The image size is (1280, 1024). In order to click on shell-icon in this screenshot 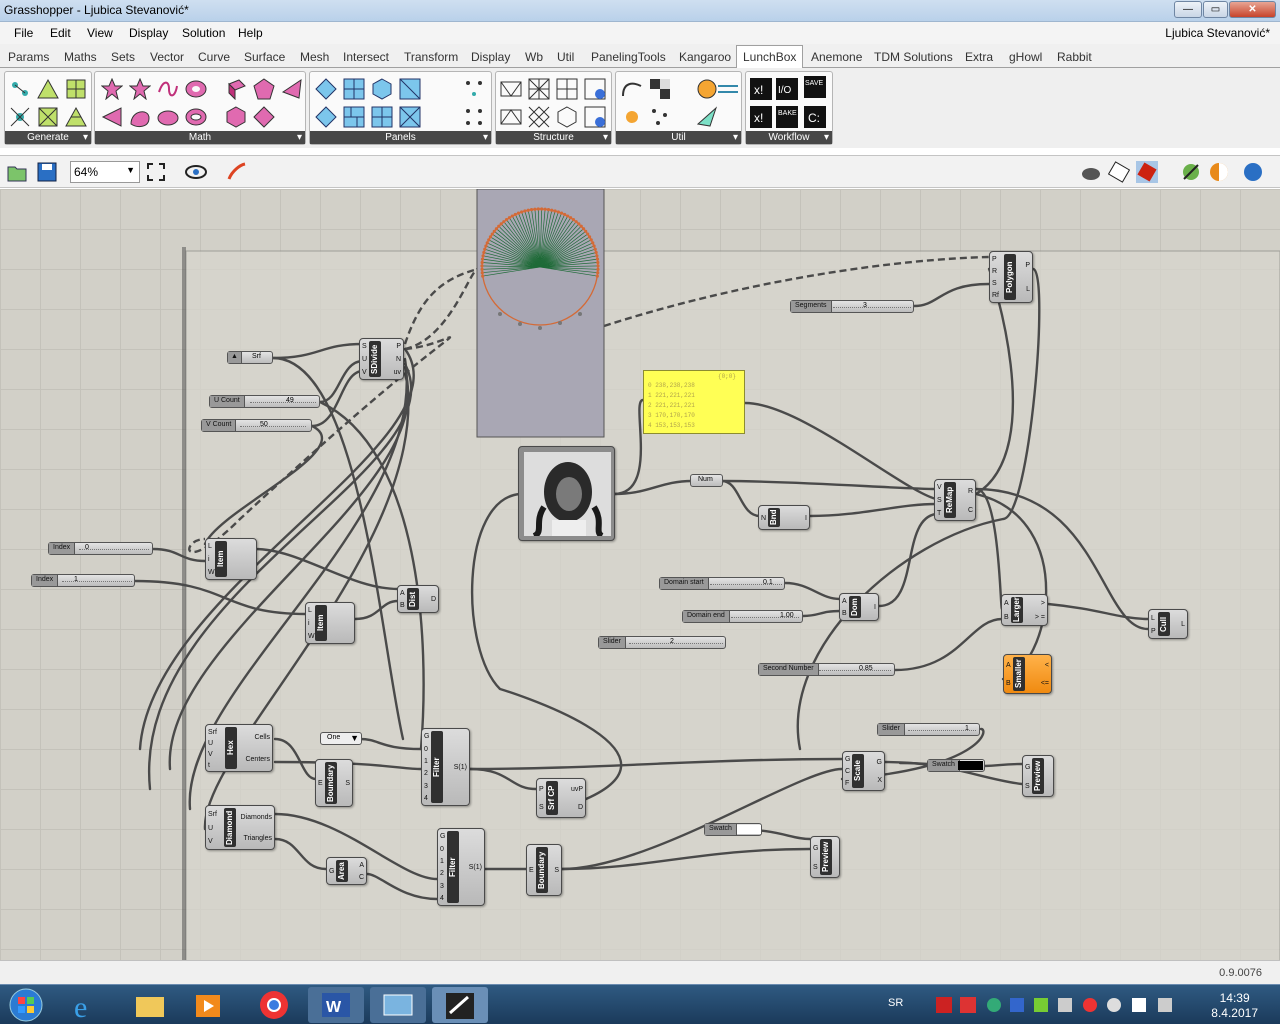, I will do `click(140, 117)`.